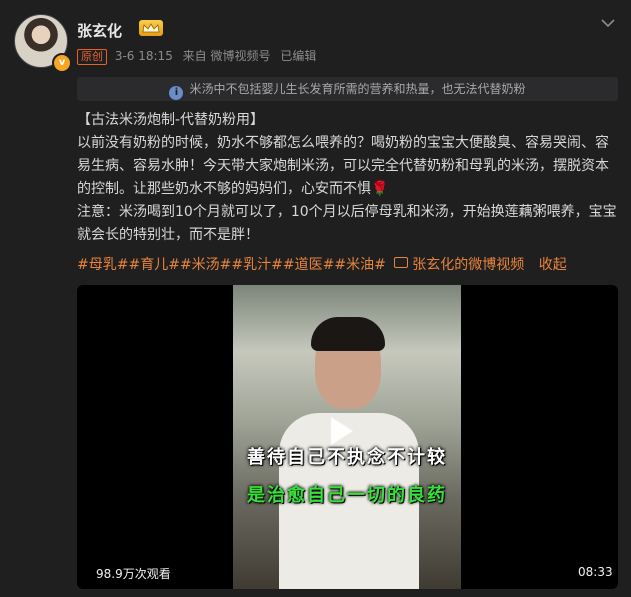 The height and width of the screenshot is (597, 631). What do you see at coordinates (308, 265) in the screenshot?
I see `hashtag-taoist-medicine: #道医#` at bounding box center [308, 265].